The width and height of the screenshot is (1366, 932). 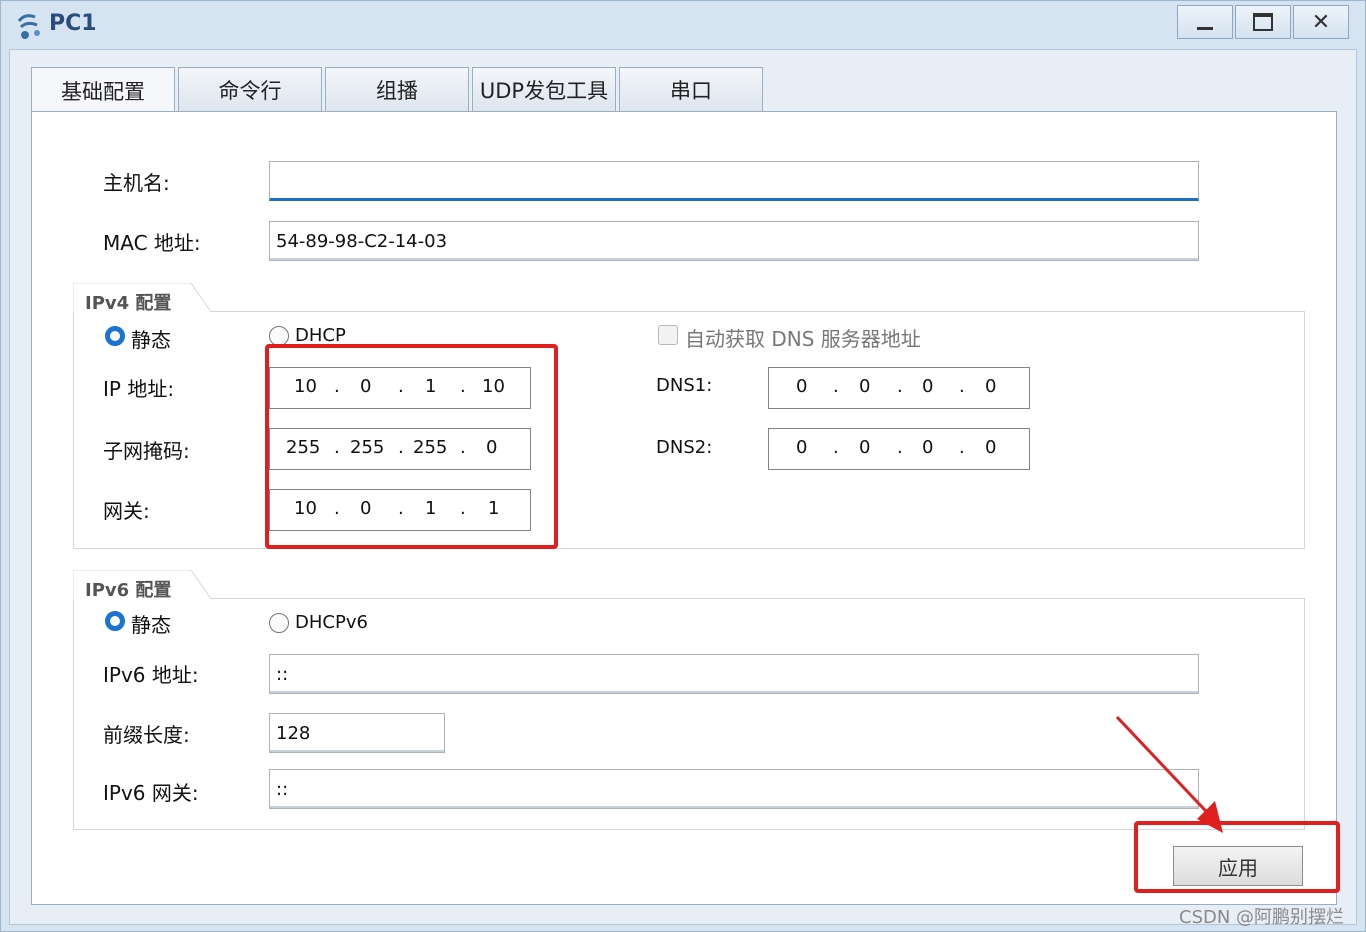 What do you see at coordinates (115, 621) in the screenshot?
I see `ipv6-static-radio` at bounding box center [115, 621].